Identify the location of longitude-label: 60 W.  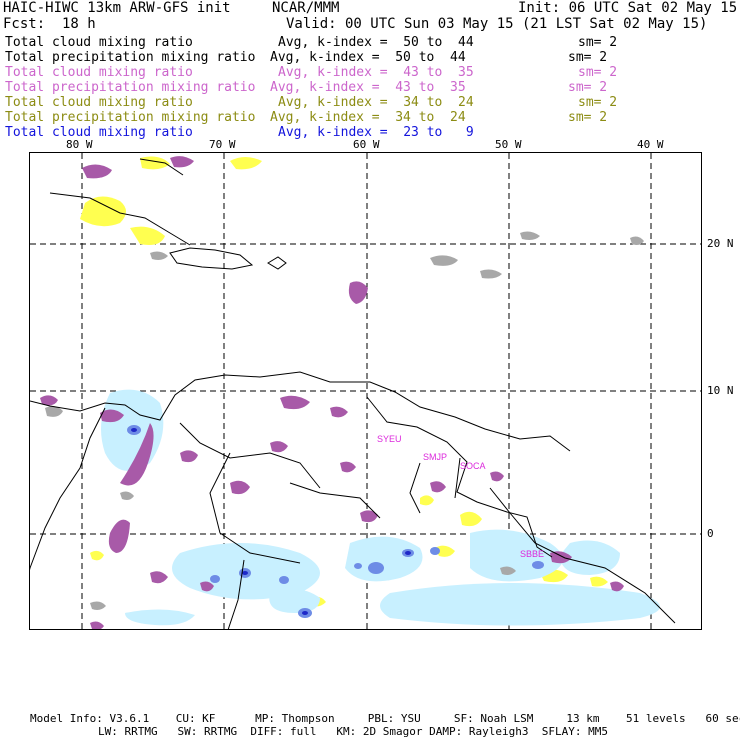
(366, 144).